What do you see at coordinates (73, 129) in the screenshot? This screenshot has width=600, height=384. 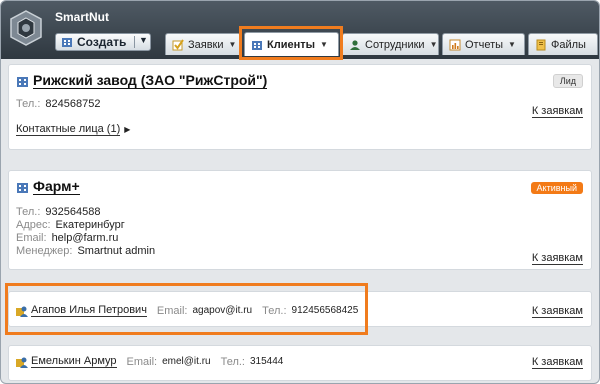 I see `contacts-toggle: Контактные лица (1) ▶` at bounding box center [73, 129].